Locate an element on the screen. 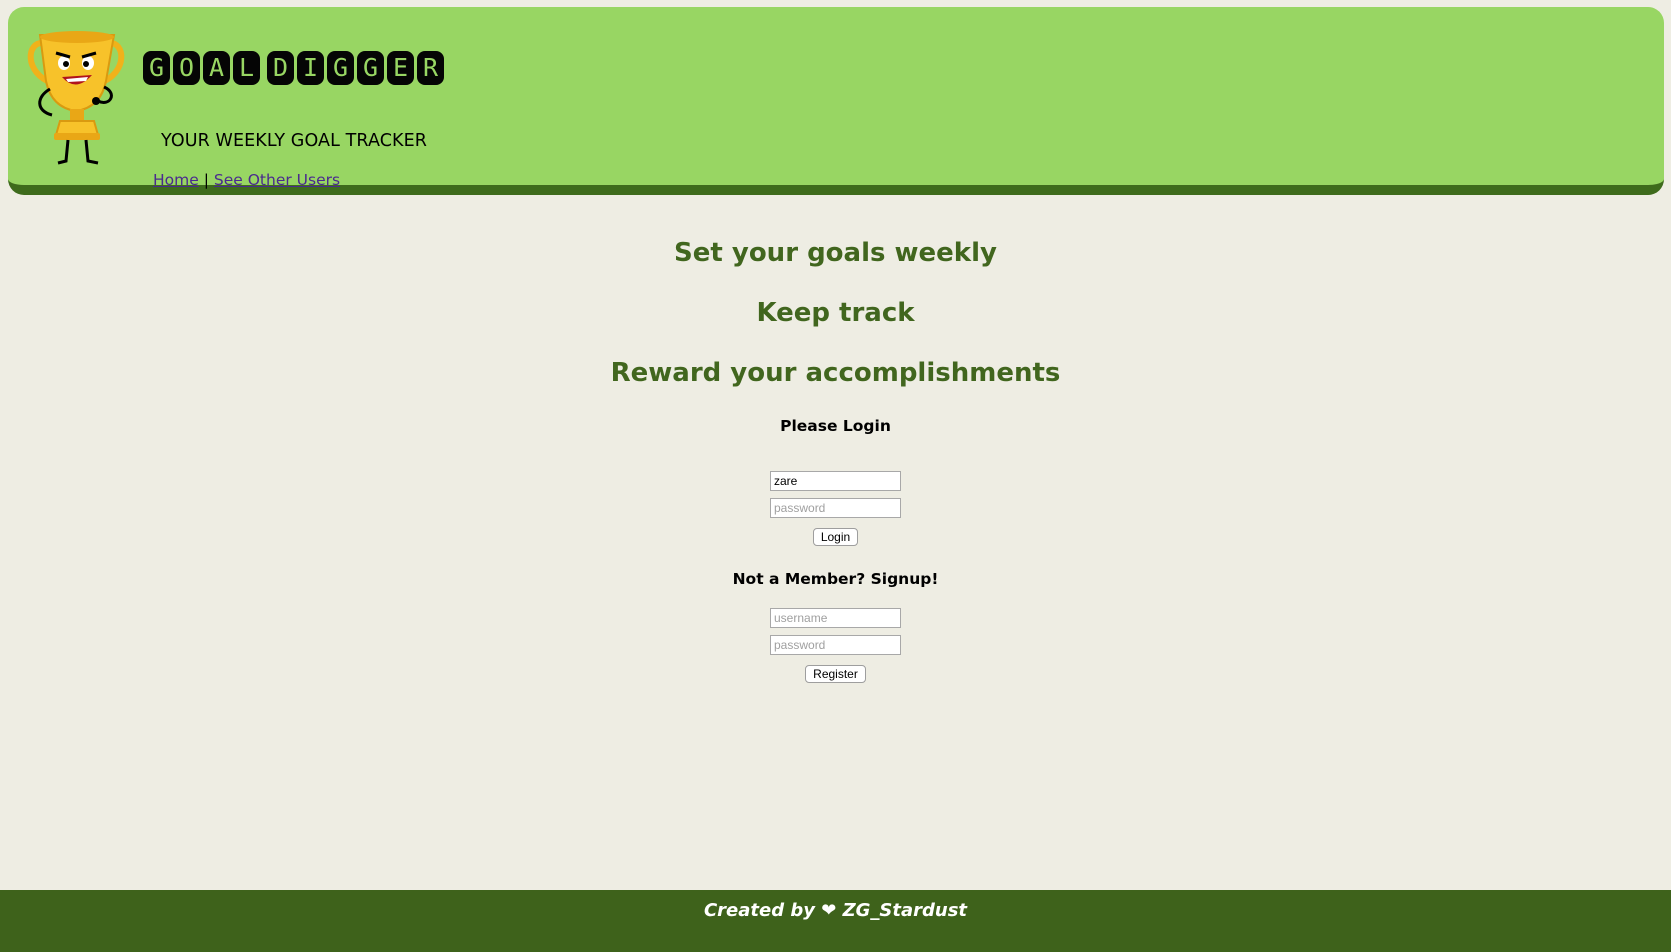 The height and width of the screenshot is (952, 1671). login-form: Login is located at coordinates (835, 508).